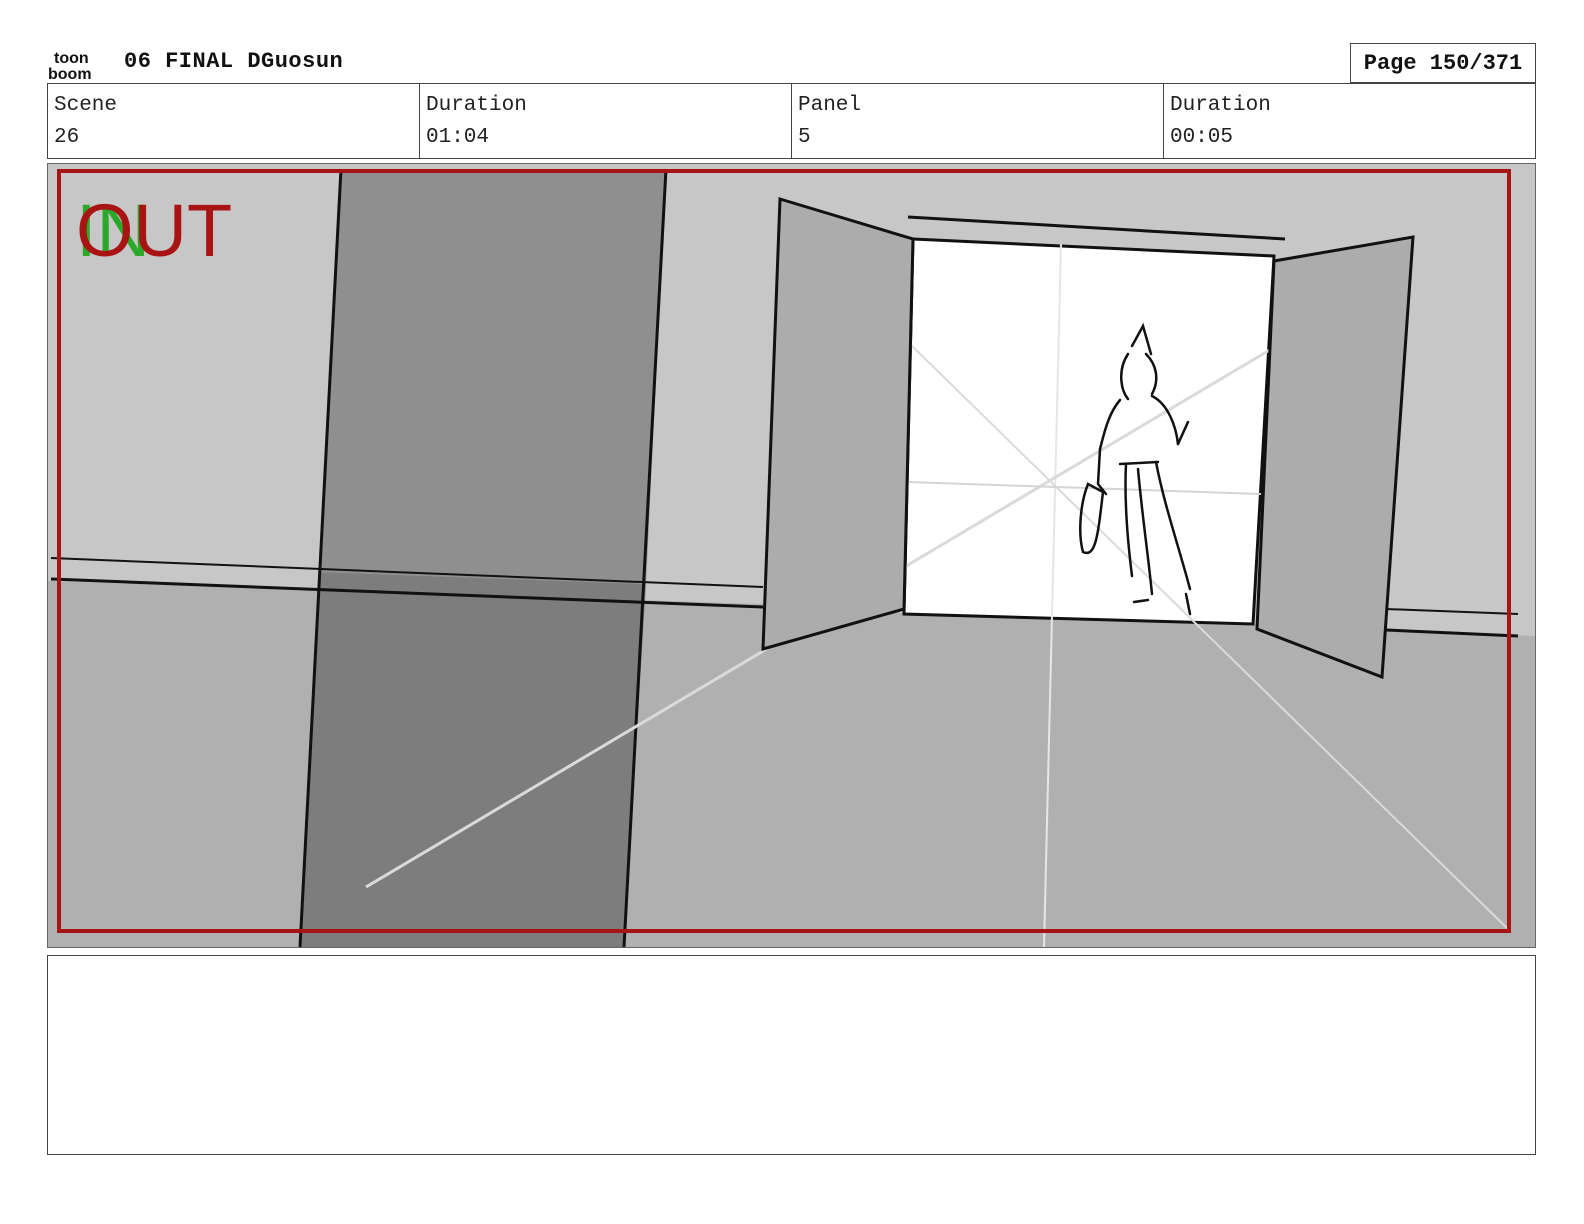 The image size is (1584, 1224). What do you see at coordinates (67, 137) in the screenshot?
I see `scene-value: 26` at bounding box center [67, 137].